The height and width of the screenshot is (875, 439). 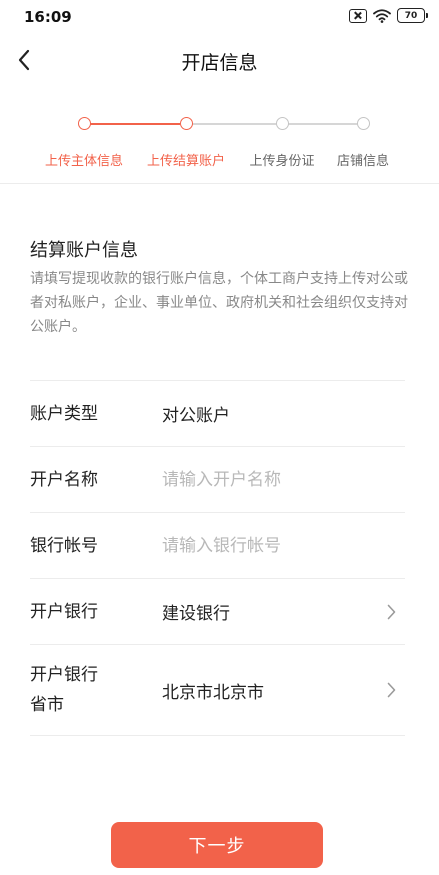 What do you see at coordinates (217, 845) in the screenshot?
I see `next-step-button: 下一步` at bounding box center [217, 845].